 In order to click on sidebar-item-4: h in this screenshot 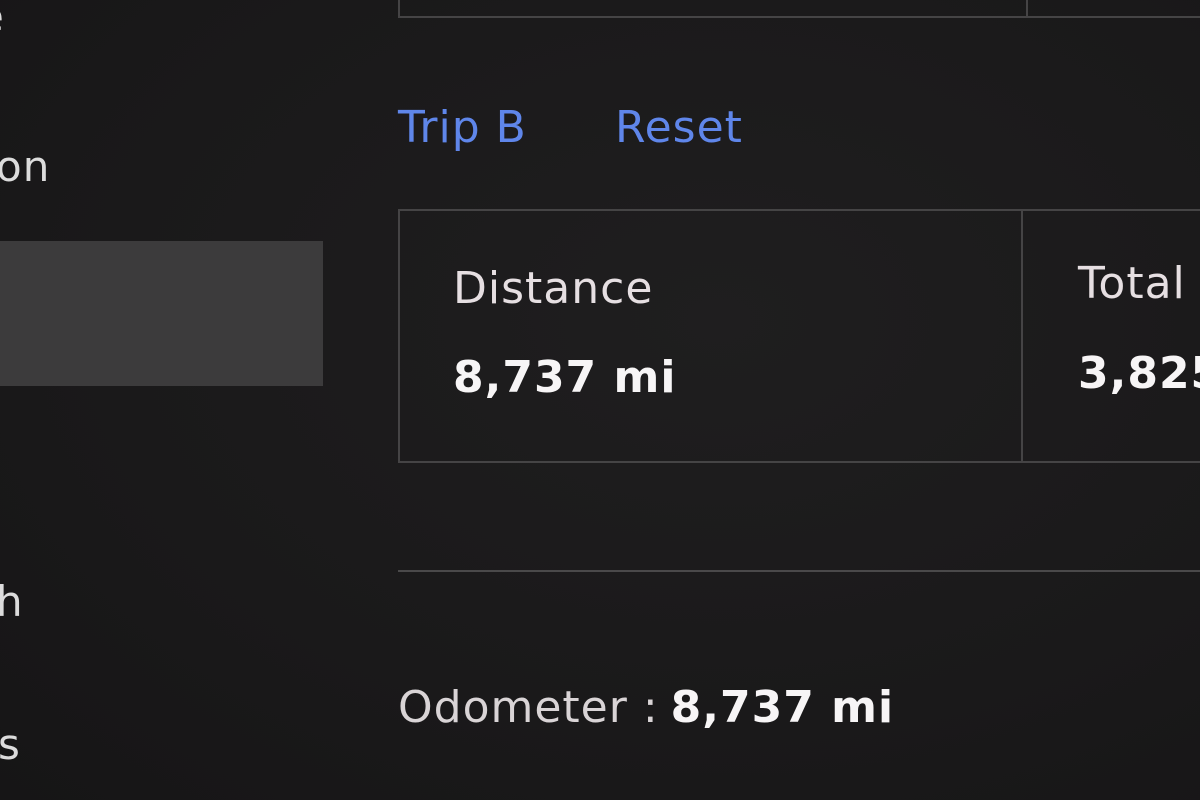, I will do `click(12, 601)`.